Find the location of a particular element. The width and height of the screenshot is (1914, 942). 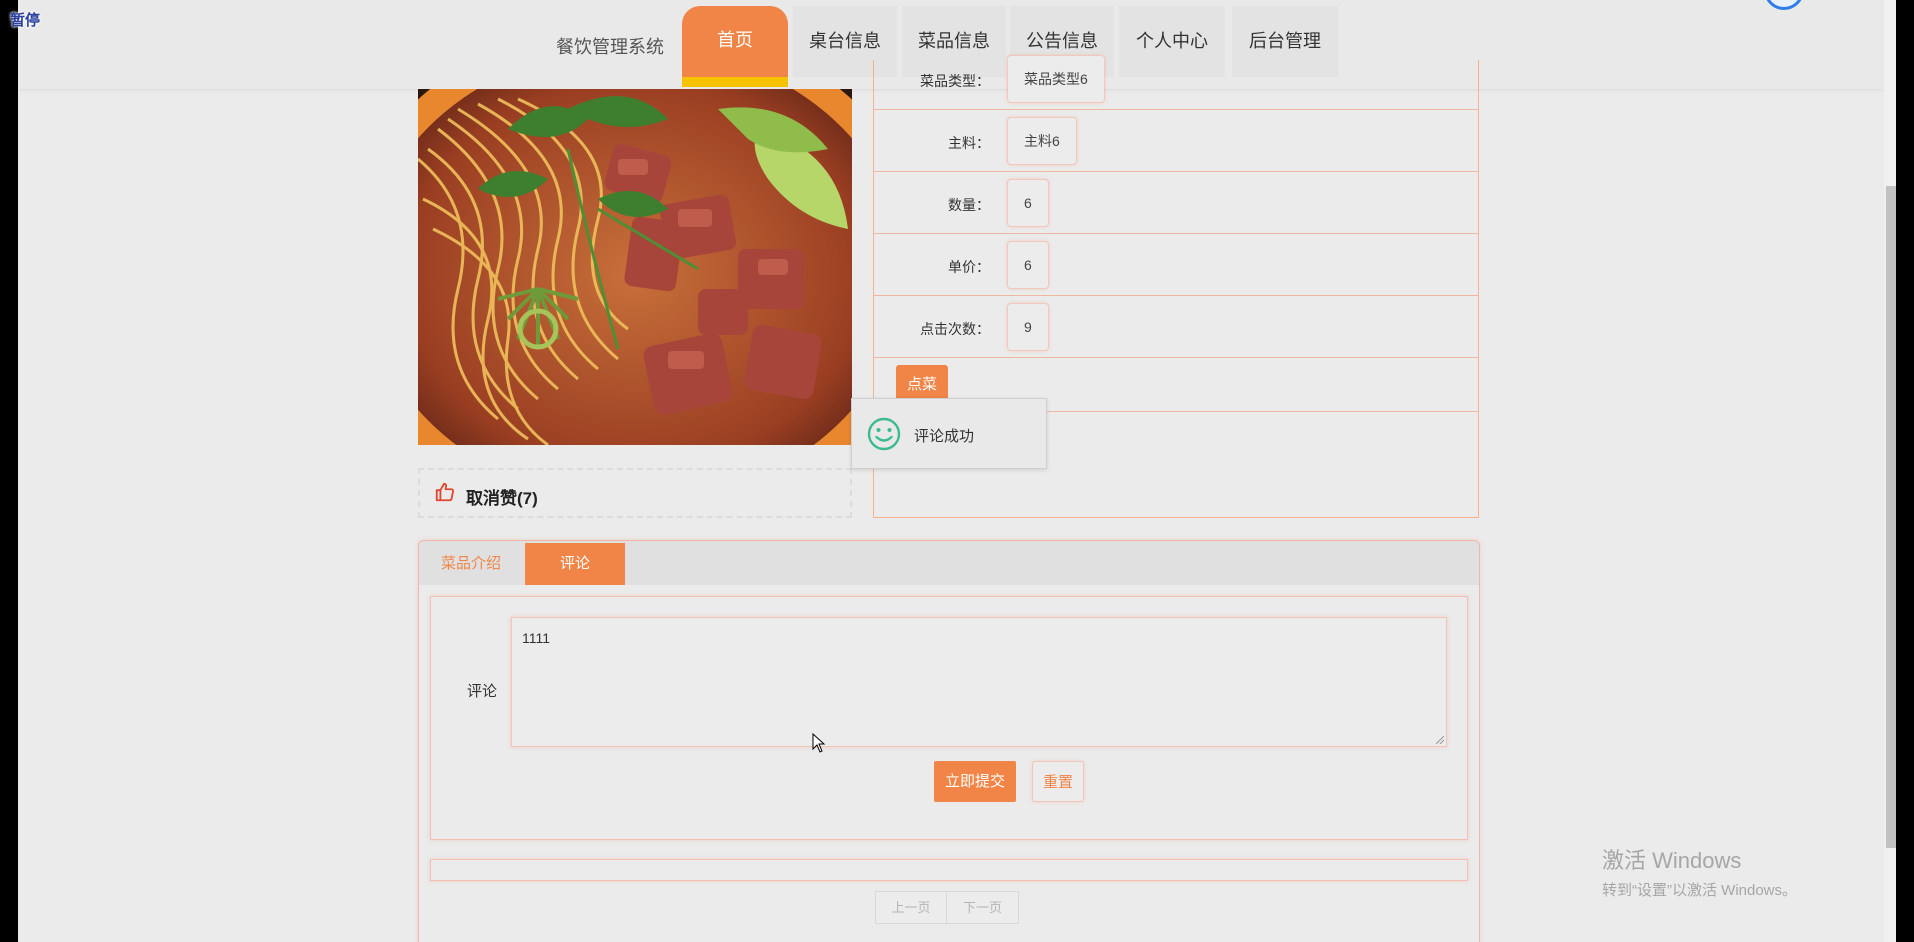

pause-overlay-label: 暂停 is located at coordinates (25, 20).